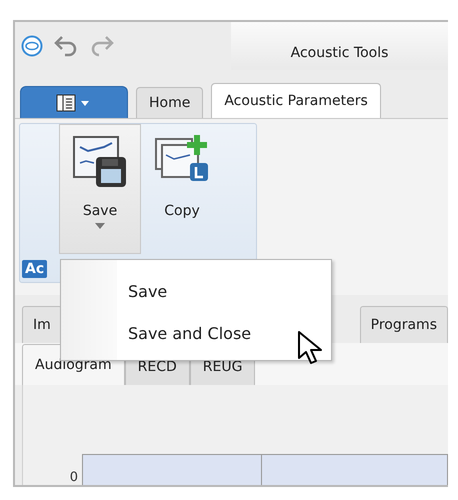 This screenshot has width=458, height=500. I want to click on save-button: Save, so click(100, 189).